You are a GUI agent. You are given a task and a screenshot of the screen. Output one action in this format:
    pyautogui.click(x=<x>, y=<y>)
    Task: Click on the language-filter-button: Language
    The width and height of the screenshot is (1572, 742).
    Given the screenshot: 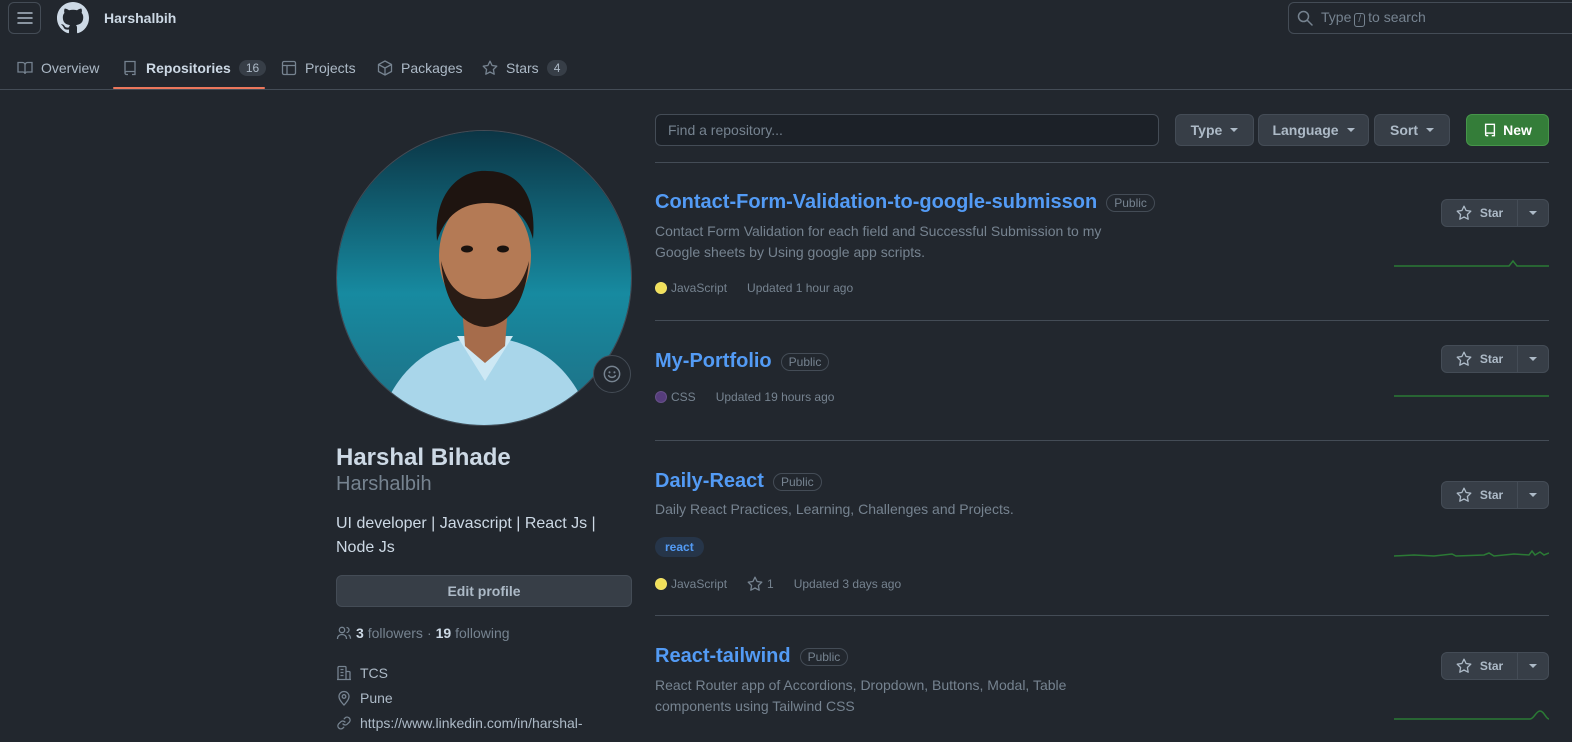 What is the action you would take?
    pyautogui.click(x=1313, y=130)
    